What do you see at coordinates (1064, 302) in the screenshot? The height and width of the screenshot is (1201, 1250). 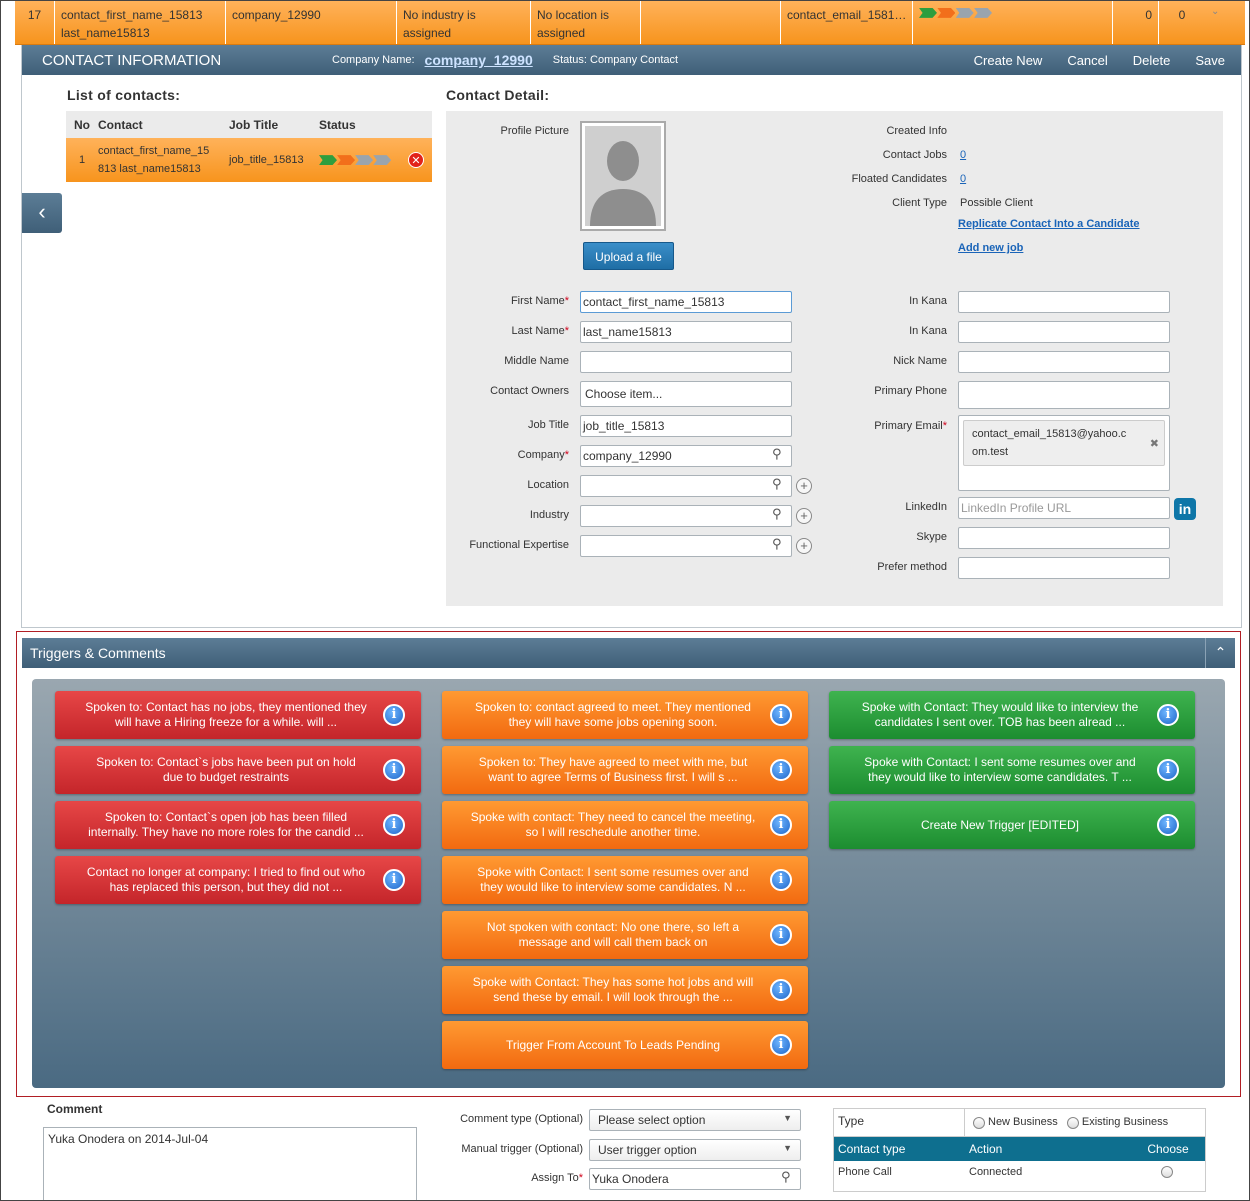 I see `in-kana-input` at bounding box center [1064, 302].